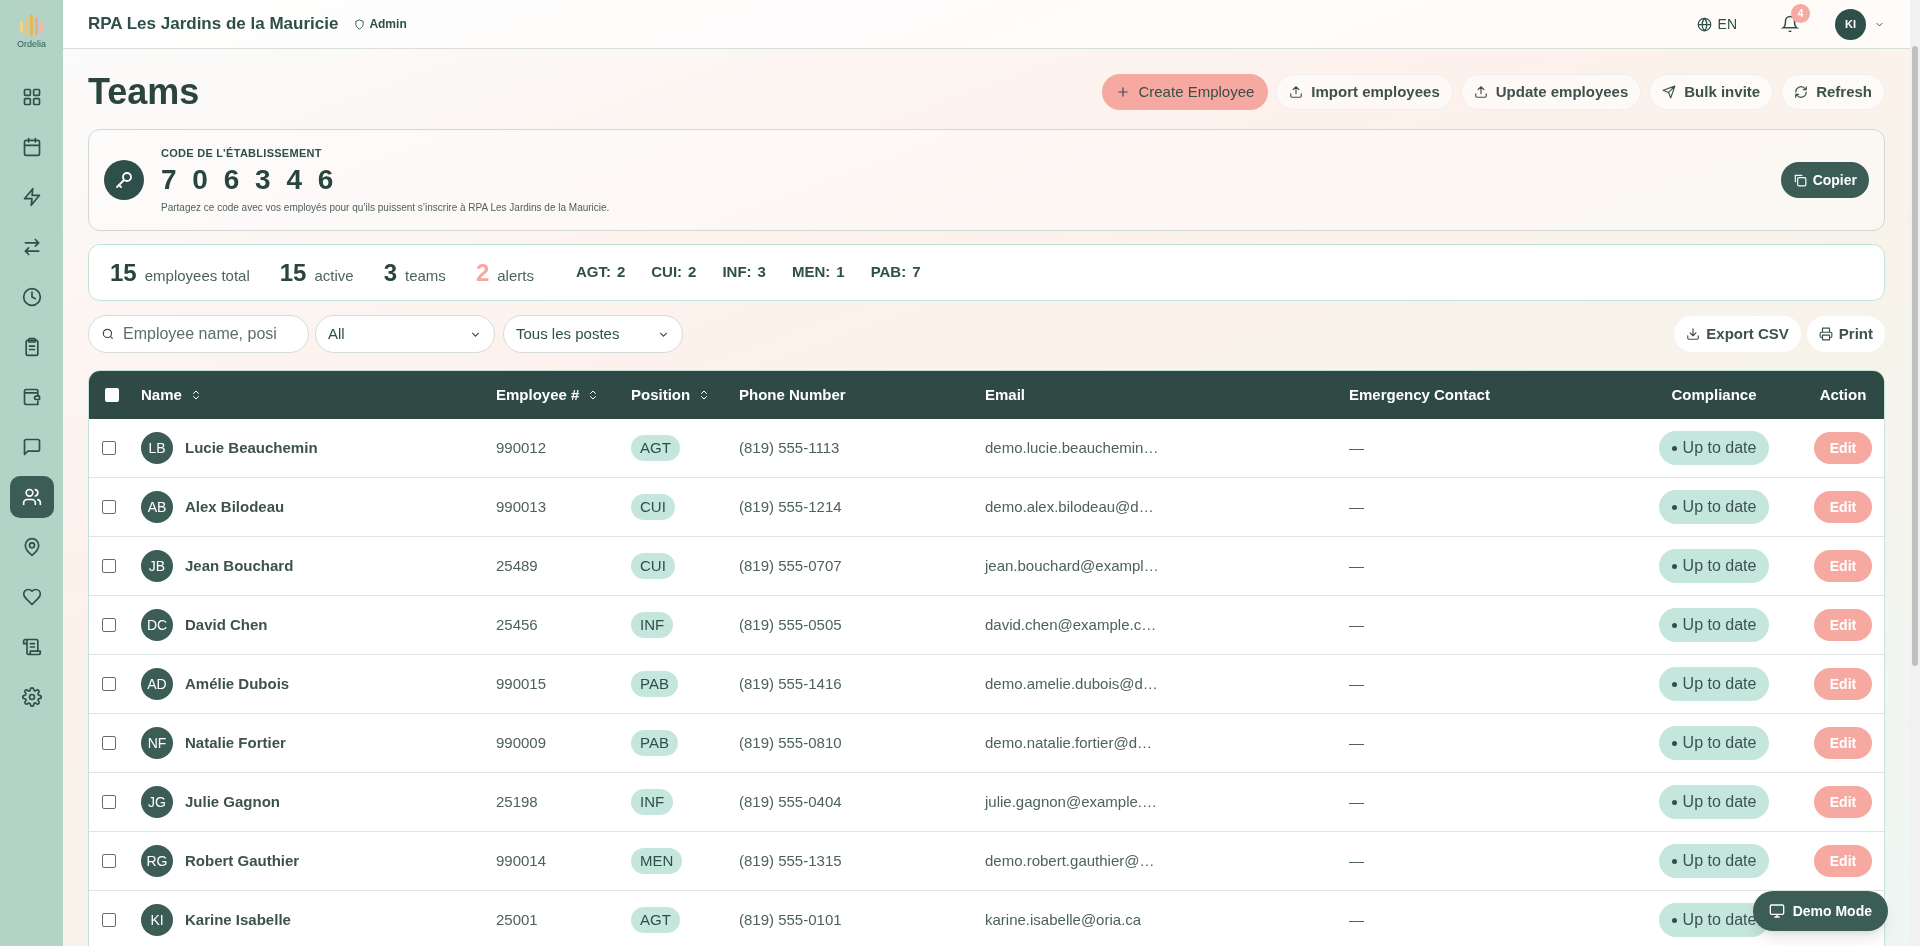 Image resolution: width=1920 pixels, height=946 pixels. Describe the element at coordinates (1364, 92) in the screenshot. I see `action-button: Import employees` at that location.